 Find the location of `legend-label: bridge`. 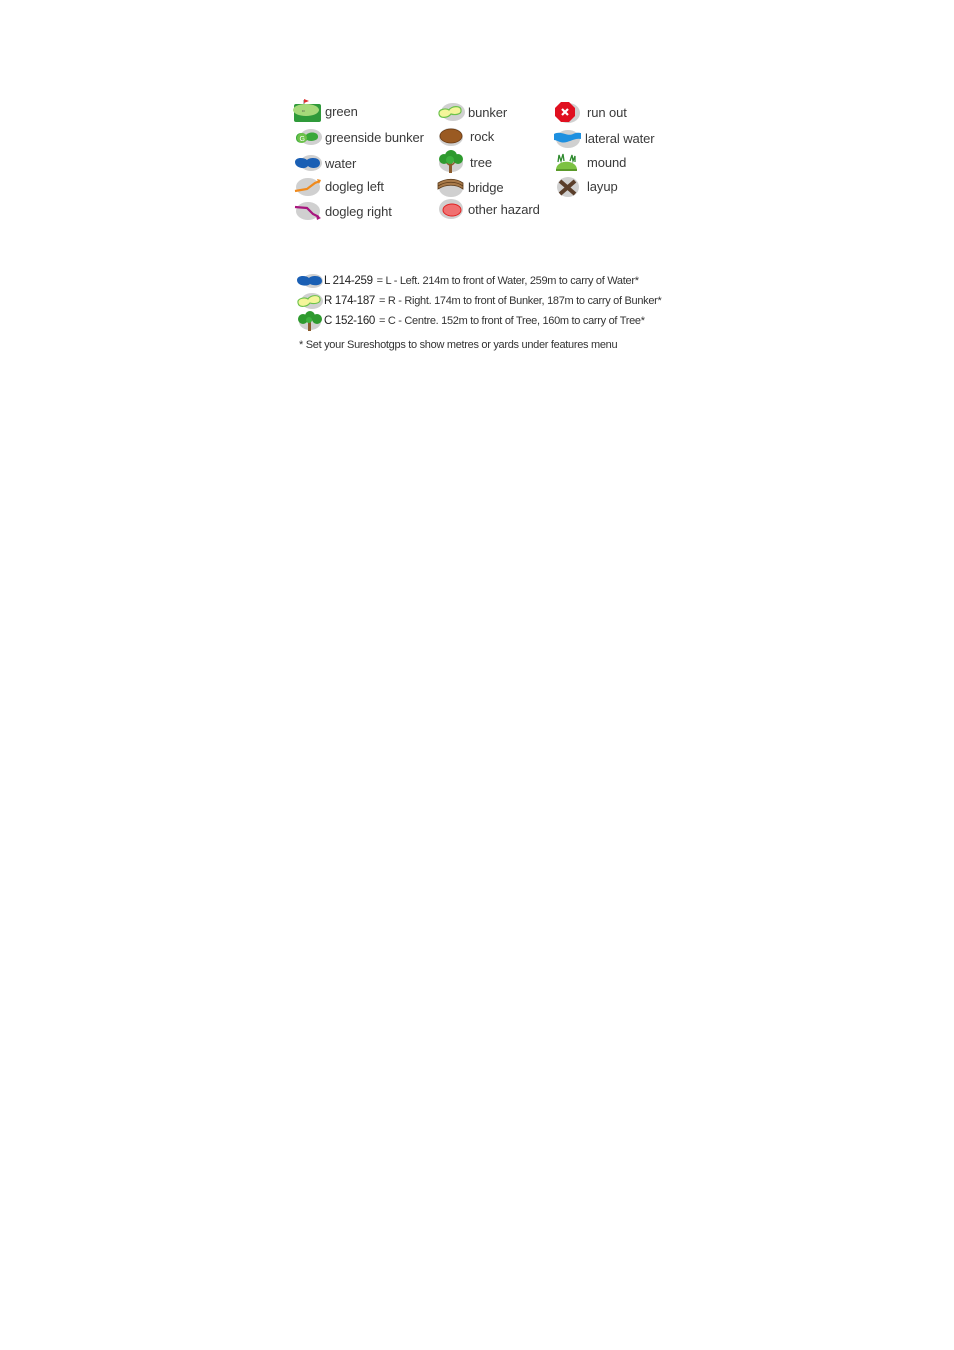

legend-label: bridge is located at coordinates (486, 187).